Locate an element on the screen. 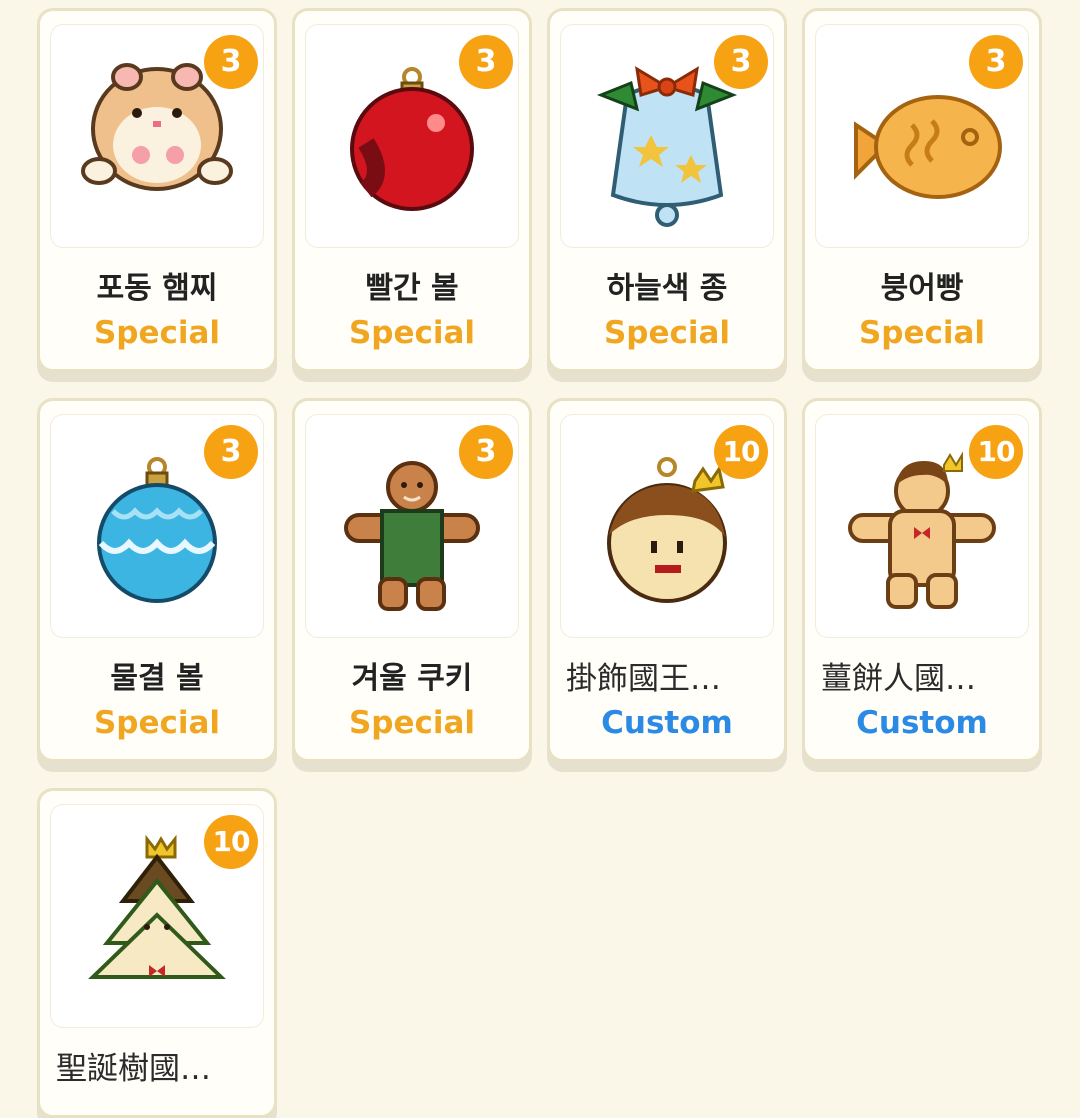 The image size is (1080, 1118). item-card: 3 포동 햄찌 Special is located at coordinates (157, 190).